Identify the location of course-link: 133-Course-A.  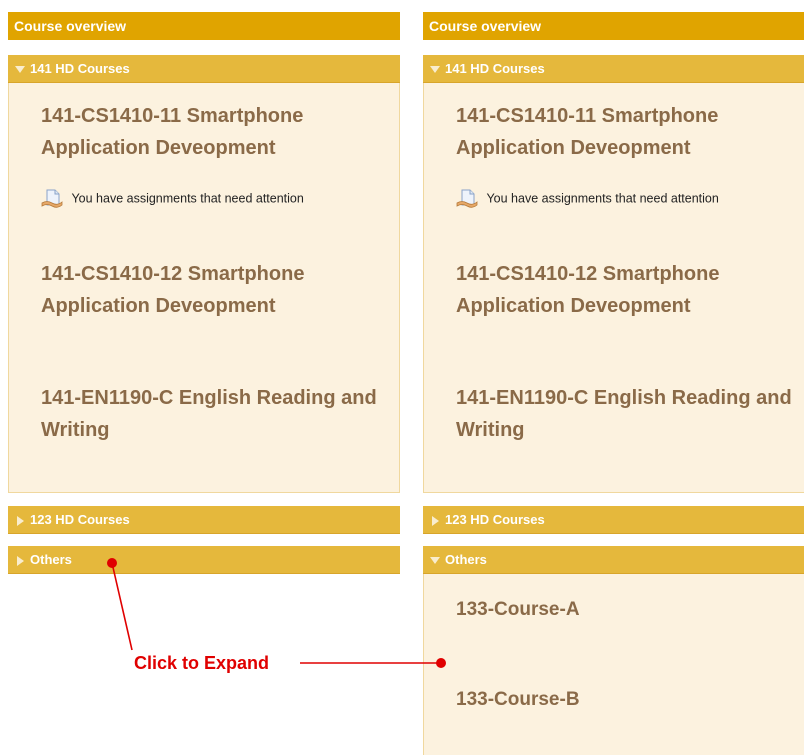
(625, 610).